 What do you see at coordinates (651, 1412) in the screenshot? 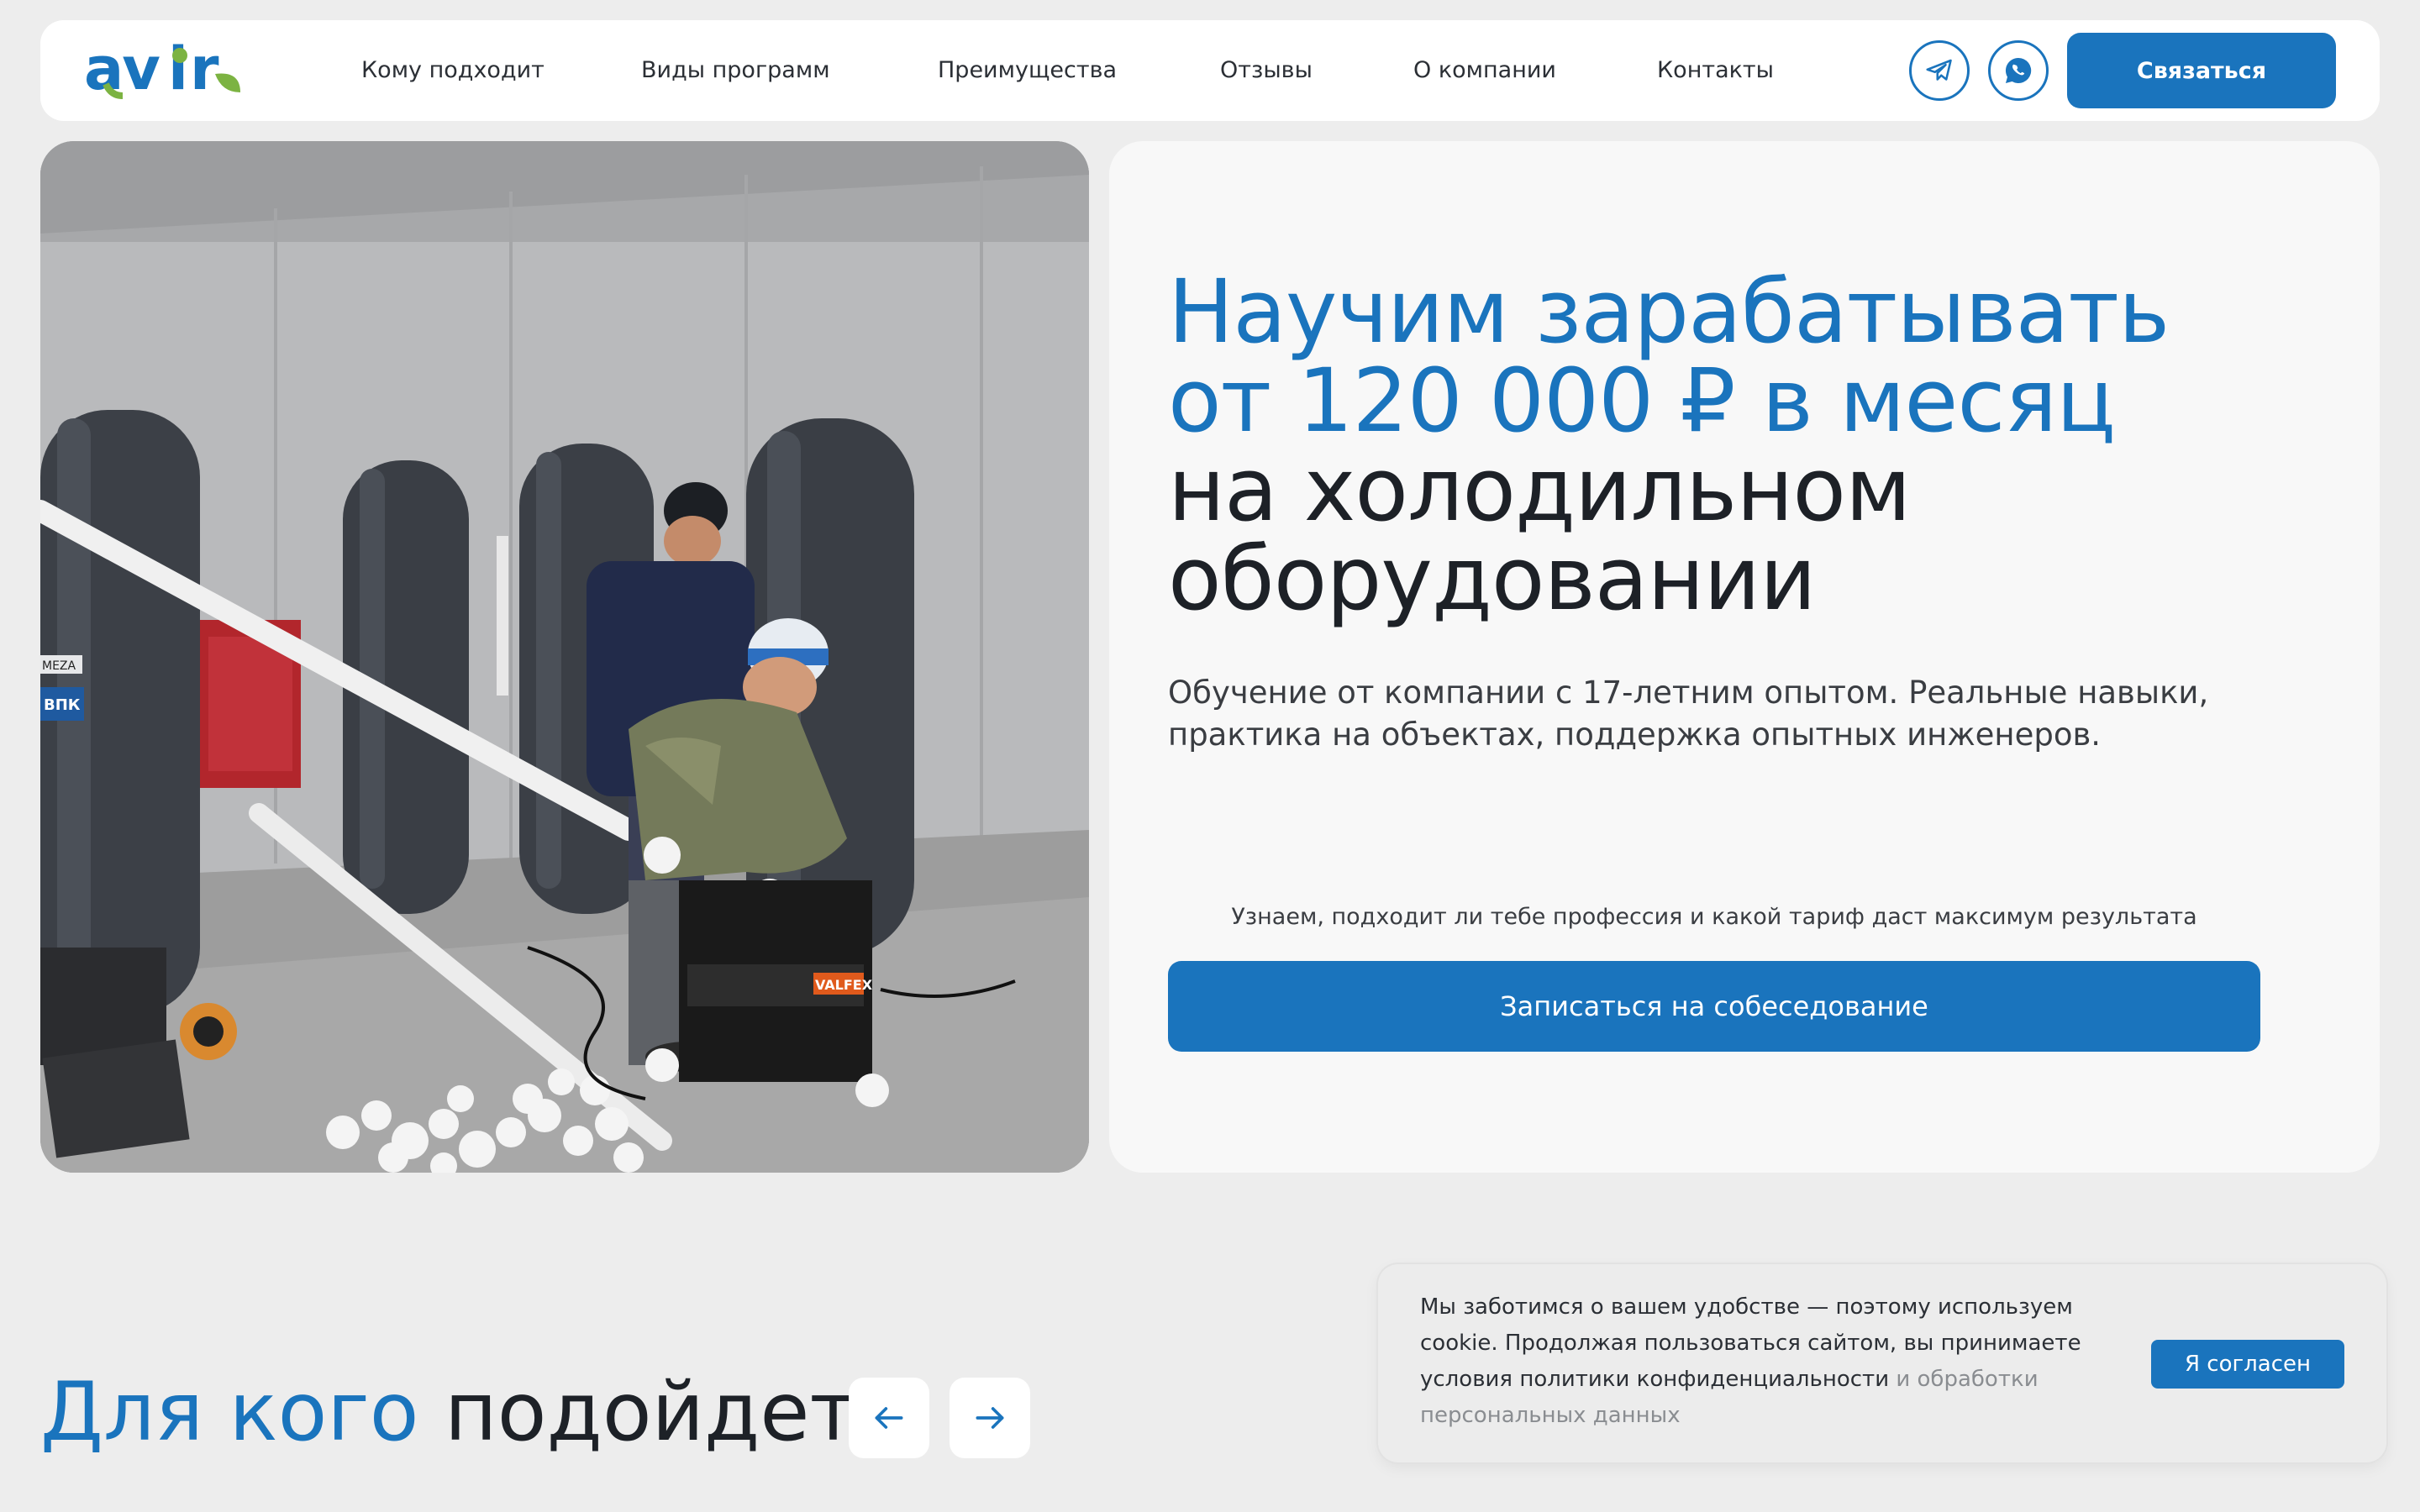
I see `section-title-dark: подойдет` at bounding box center [651, 1412].